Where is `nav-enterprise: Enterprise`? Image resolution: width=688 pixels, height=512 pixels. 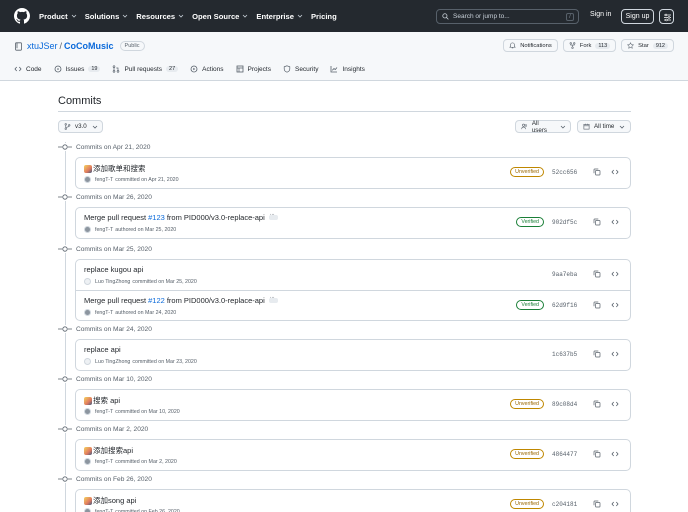
nav-enterprise: Enterprise is located at coordinates (279, 16).